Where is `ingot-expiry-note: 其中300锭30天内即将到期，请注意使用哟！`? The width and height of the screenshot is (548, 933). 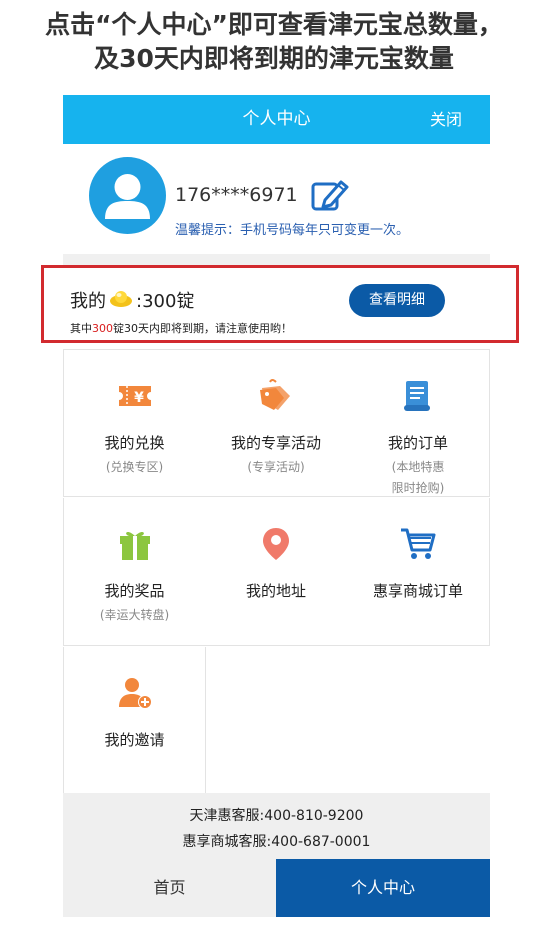 ingot-expiry-note: 其中300锭30天内即将到期，请注意使用哟！ is located at coordinates (181, 328).